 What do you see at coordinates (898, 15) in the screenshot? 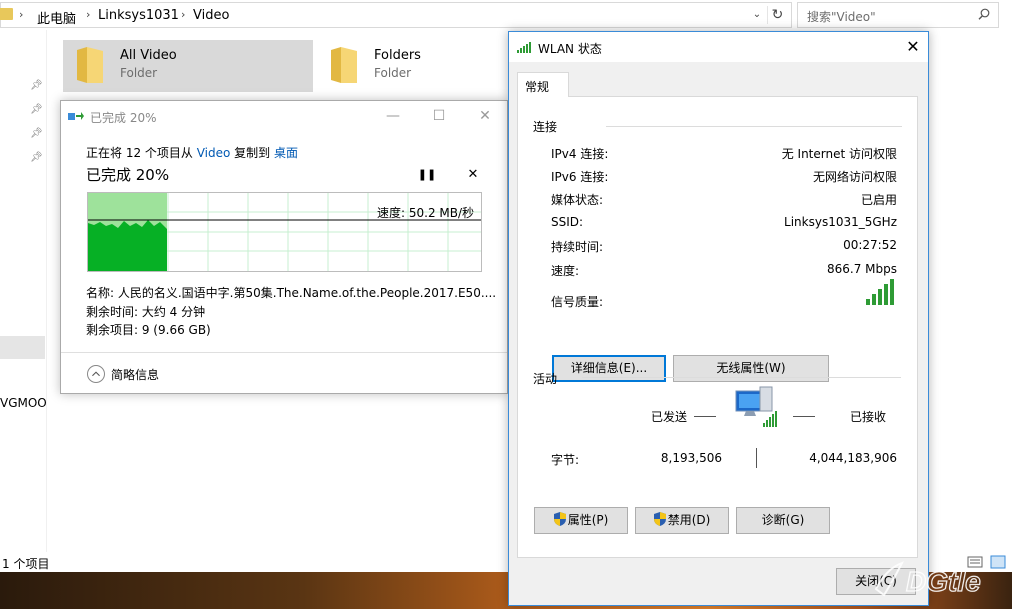
I see `search-input: 搜索"Video"` at bounding box center [898, 15].